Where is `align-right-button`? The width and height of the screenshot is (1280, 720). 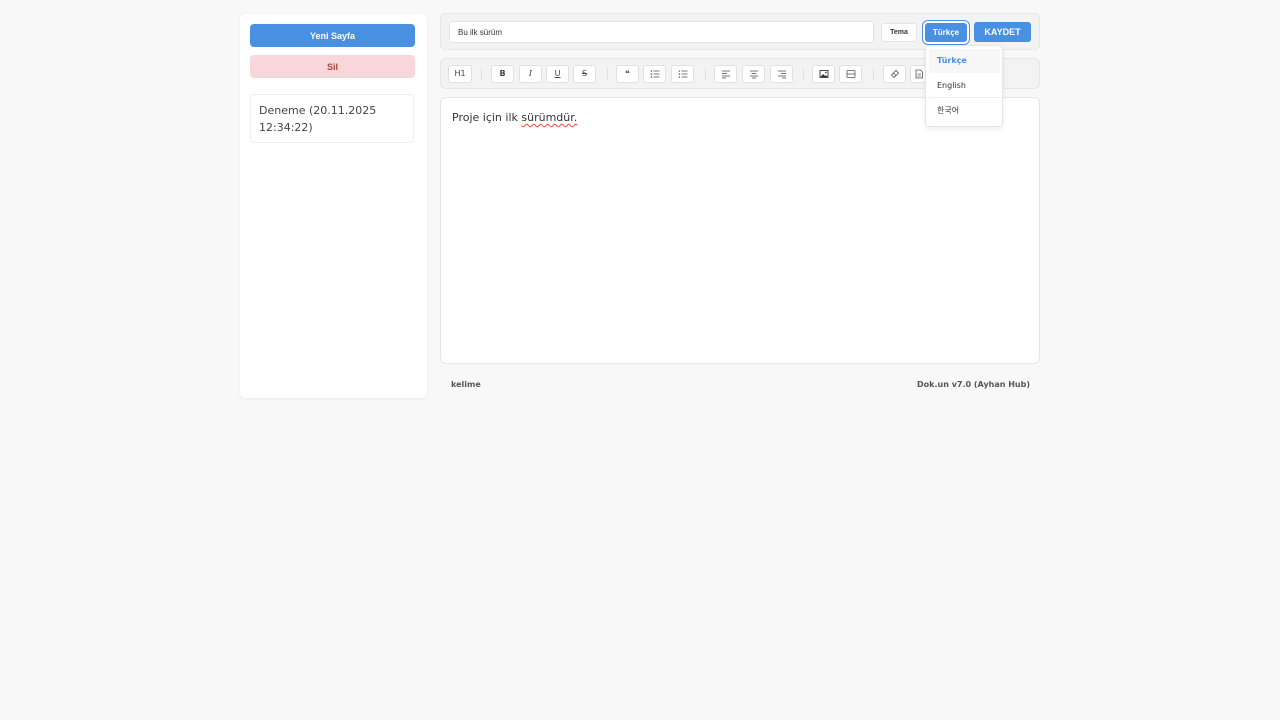
align-right-button is located at coordinates (781, 74).